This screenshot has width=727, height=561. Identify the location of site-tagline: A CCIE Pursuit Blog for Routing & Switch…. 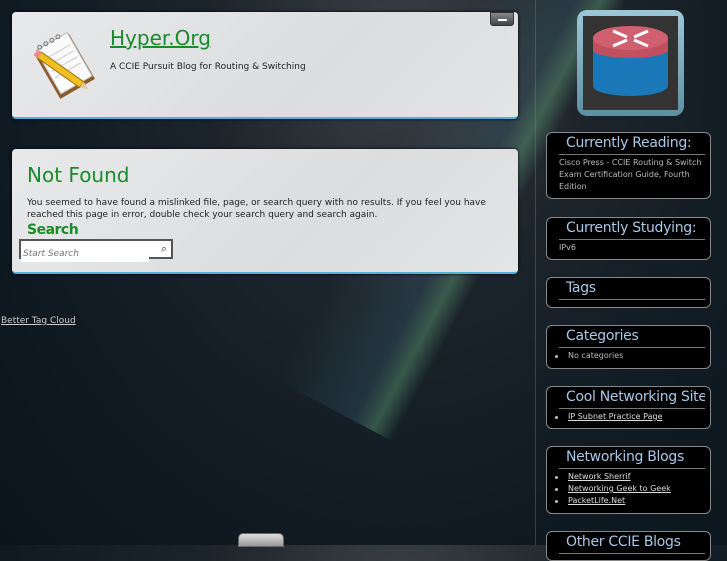
(208, 67).